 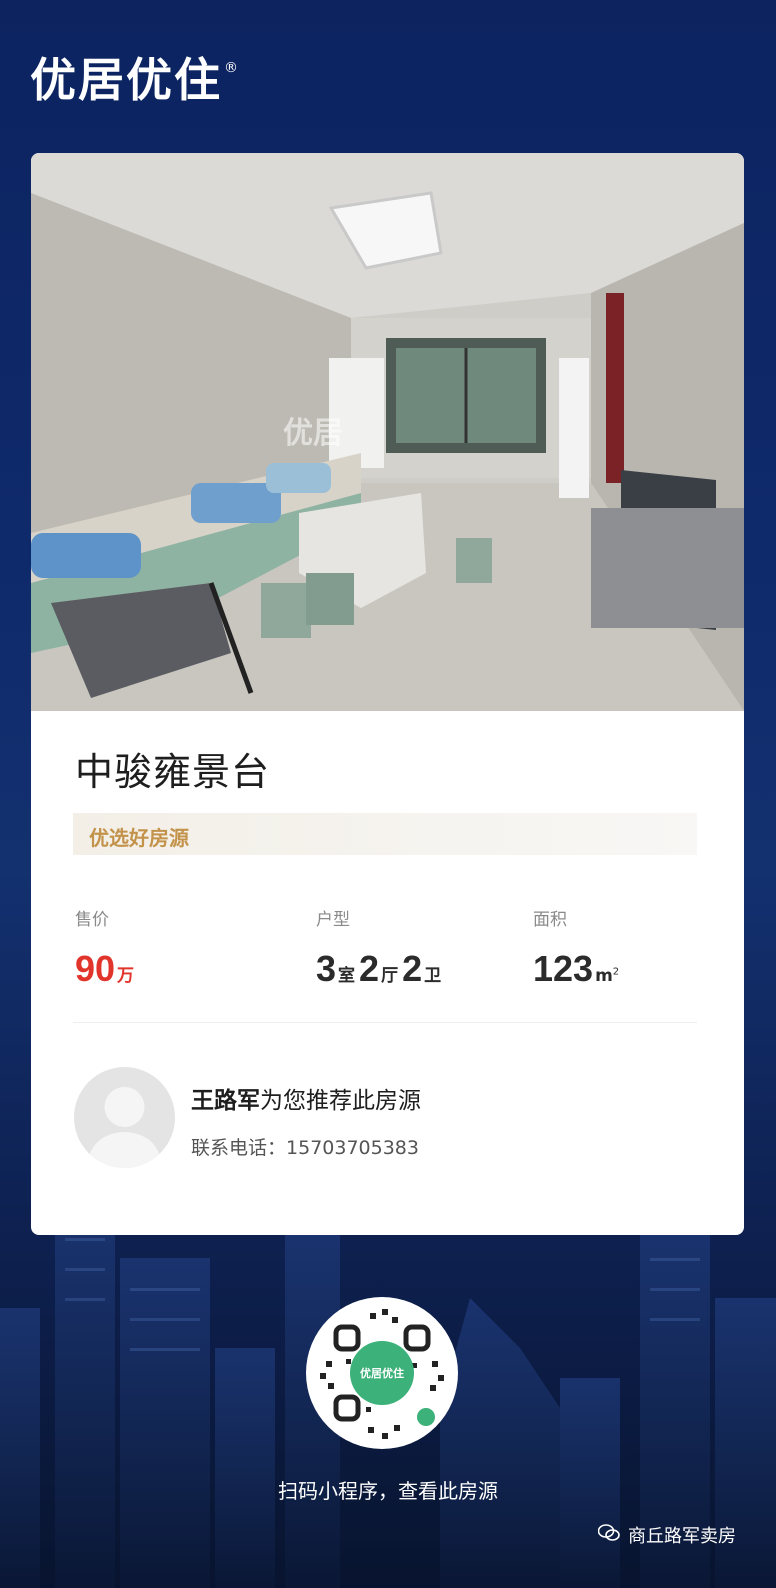 I want to click on agent-recommendation: 王路军为您推荐此房源, so click(x=306, y=1098).